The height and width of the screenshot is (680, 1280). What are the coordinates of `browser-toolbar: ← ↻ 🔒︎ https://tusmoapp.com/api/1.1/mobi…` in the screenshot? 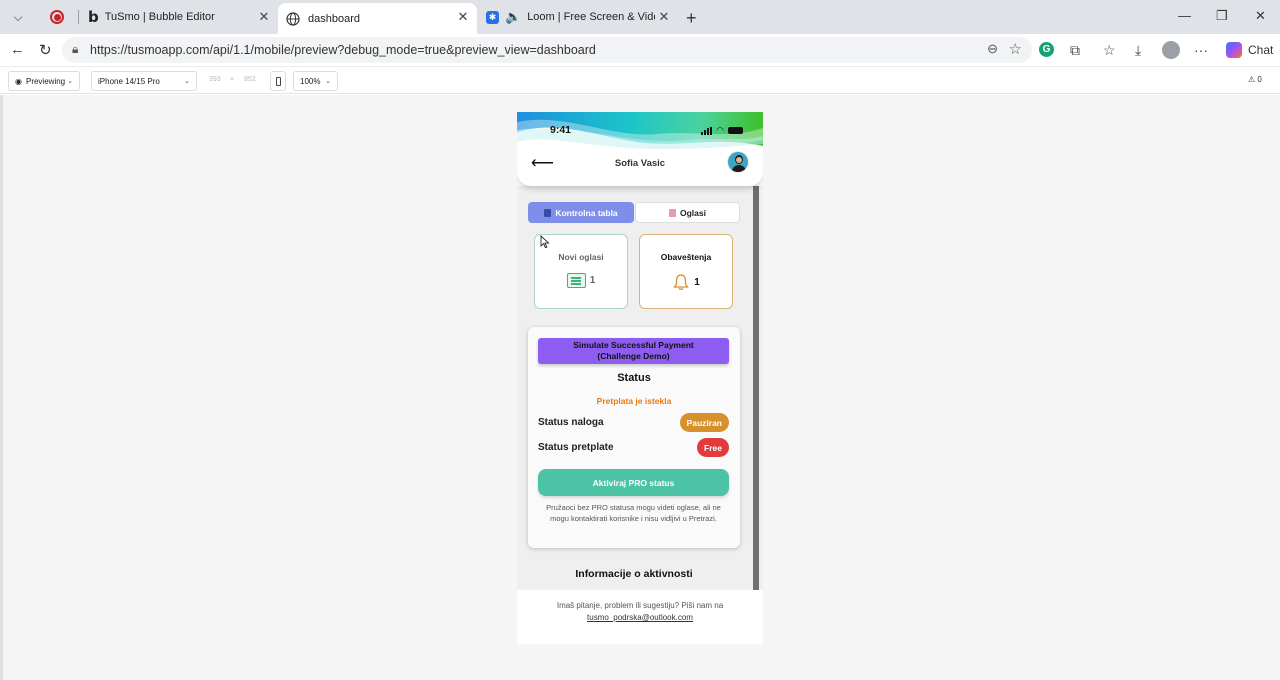 It's located at (640, 50).